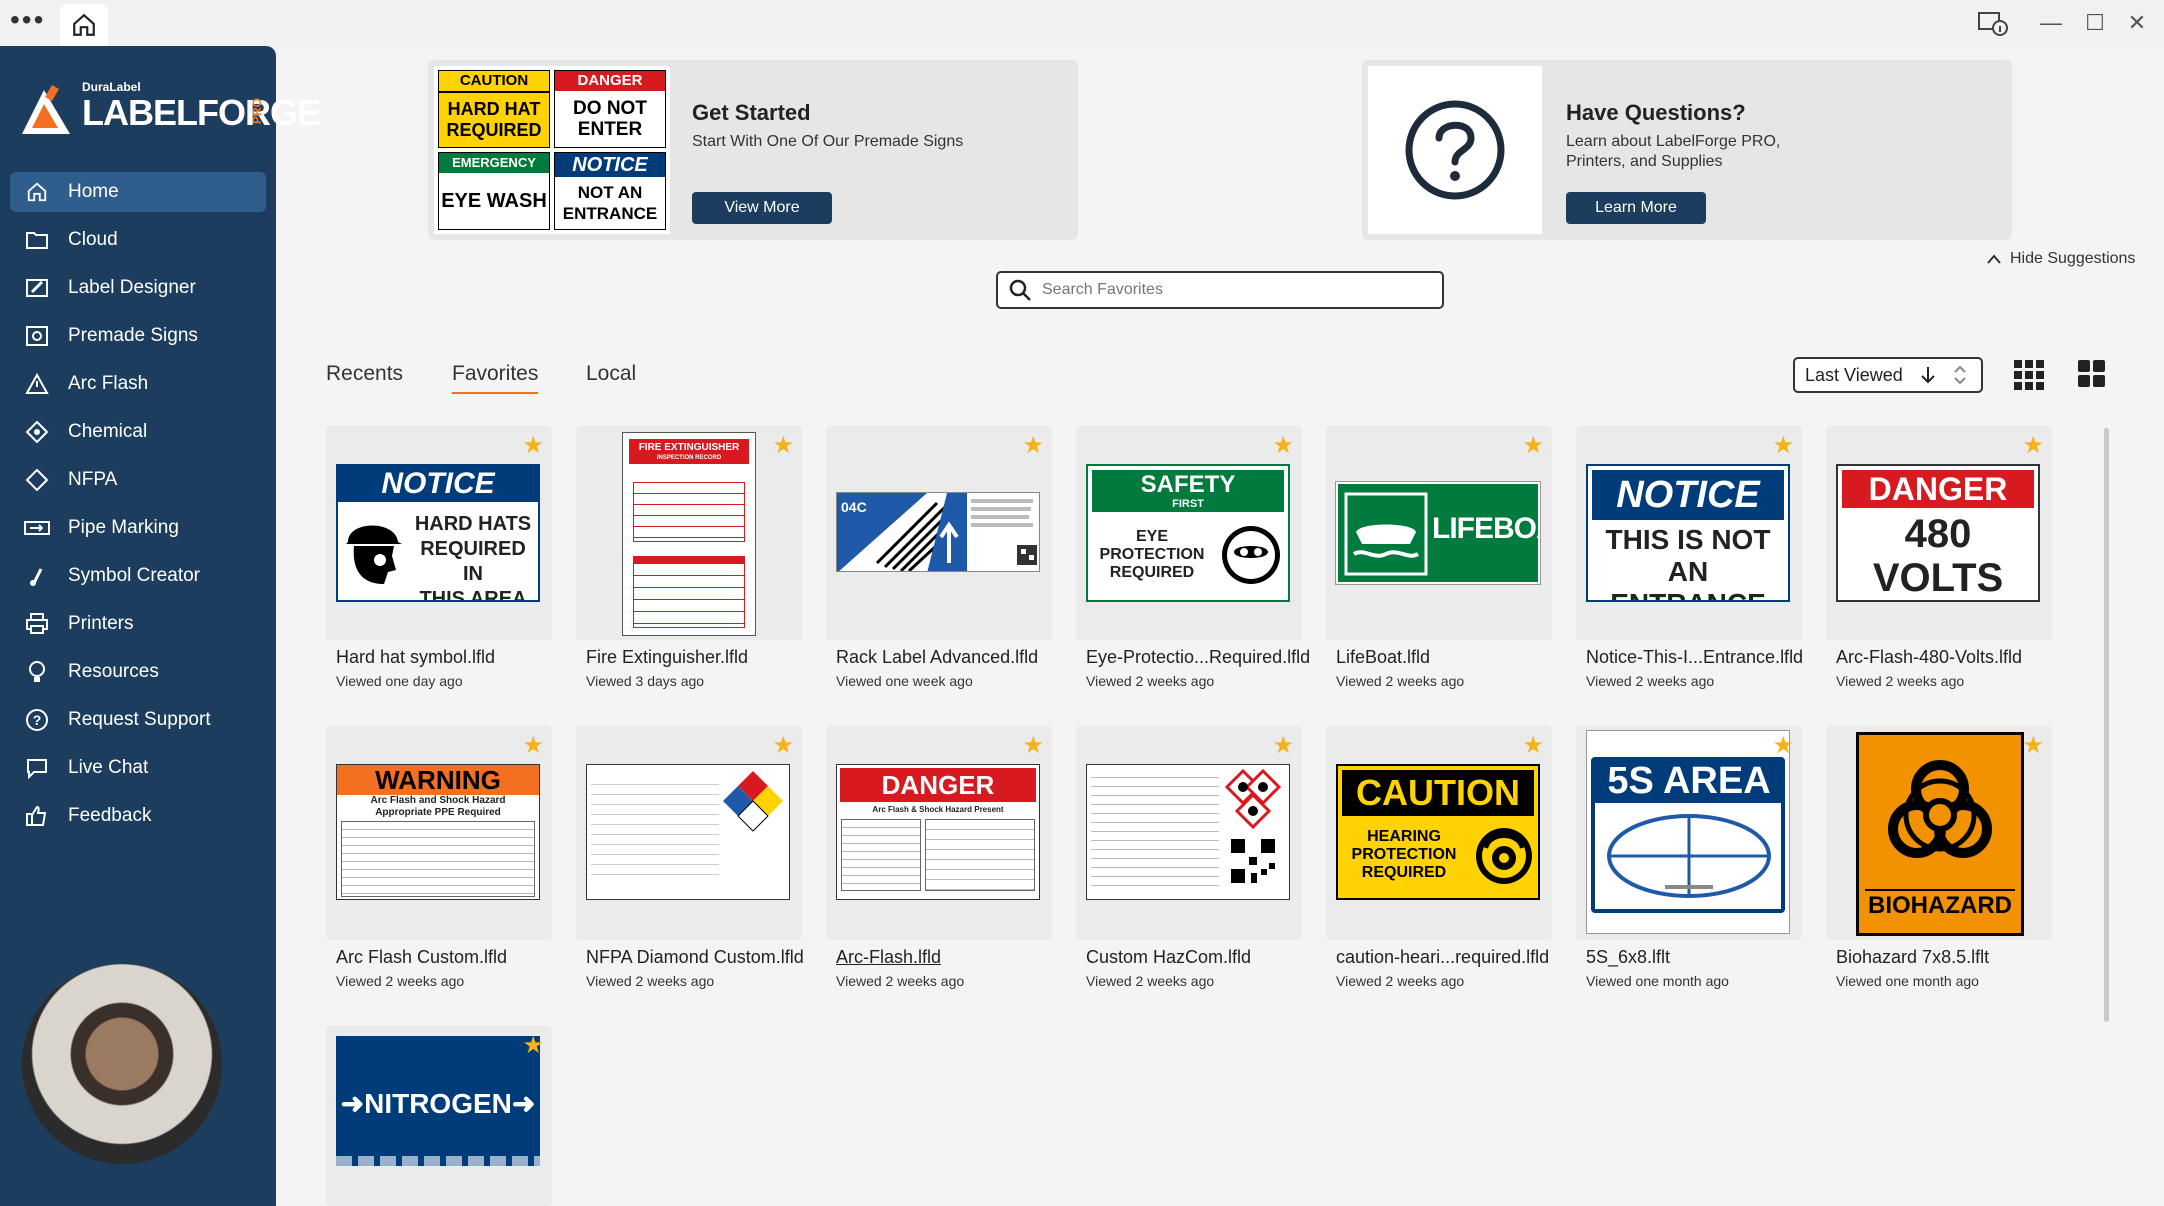 This screenshot has width=2164, height=1206. What do you see at coordinates (138, 336) in the screenshot?
I see `sidebar-item-premade-signs: Premade Signs` at bounding box center [138, 336].